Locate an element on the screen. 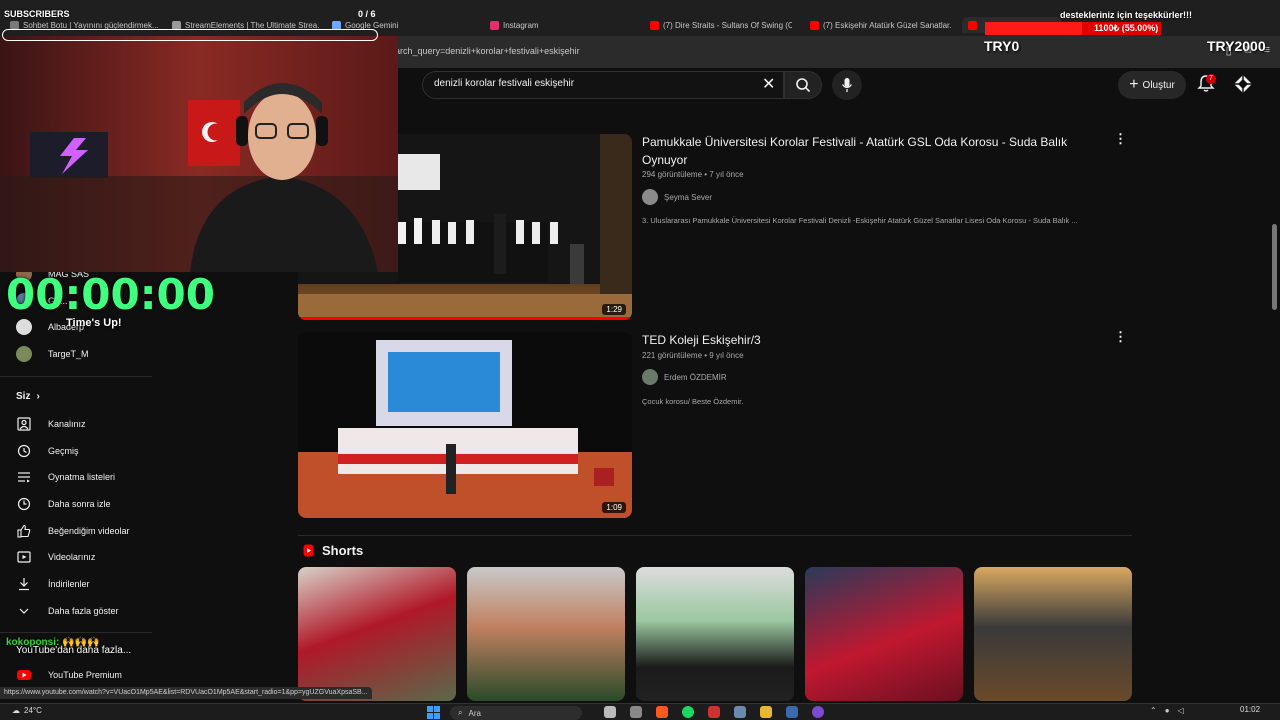 The height and width of the screenshot is (720, 1280). sidebar-item-premium: YouTube Premium is located at coordinates (69, 675).